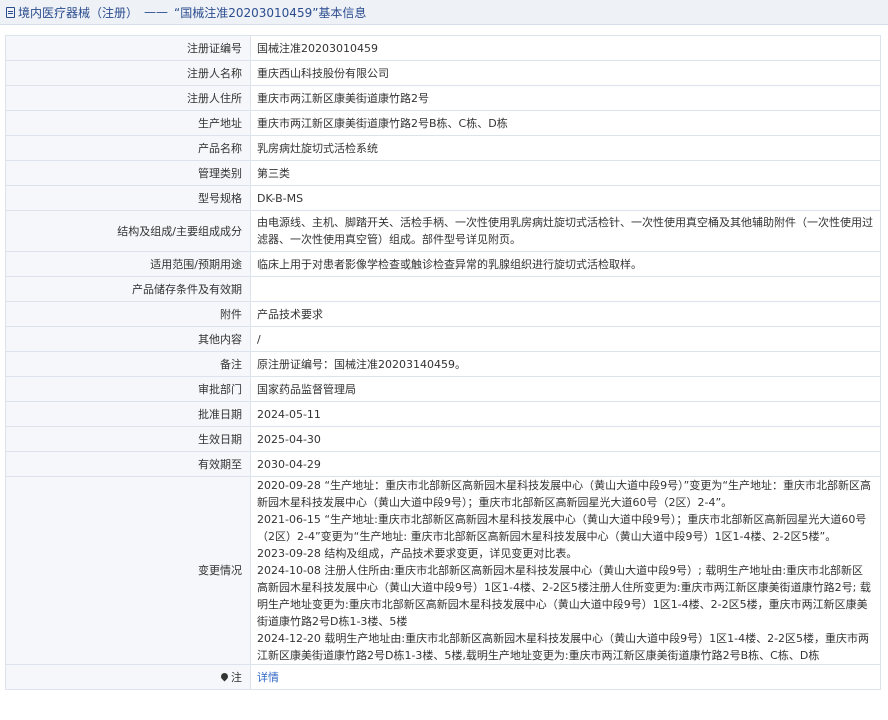 This screenshot has width=888, height=720. Describe the element at coordinates (128, 173) in the screenshot. I see `field-label: 管理类别` at that location.